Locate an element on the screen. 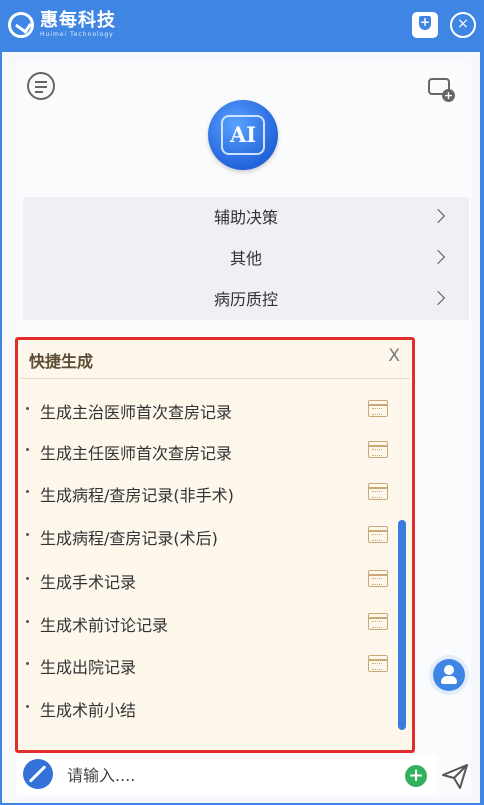 The width and height of the screenshot is (484, 805). quick-item-label: 生成主治医师首次查房记录 is located at coordinates (136, 412).